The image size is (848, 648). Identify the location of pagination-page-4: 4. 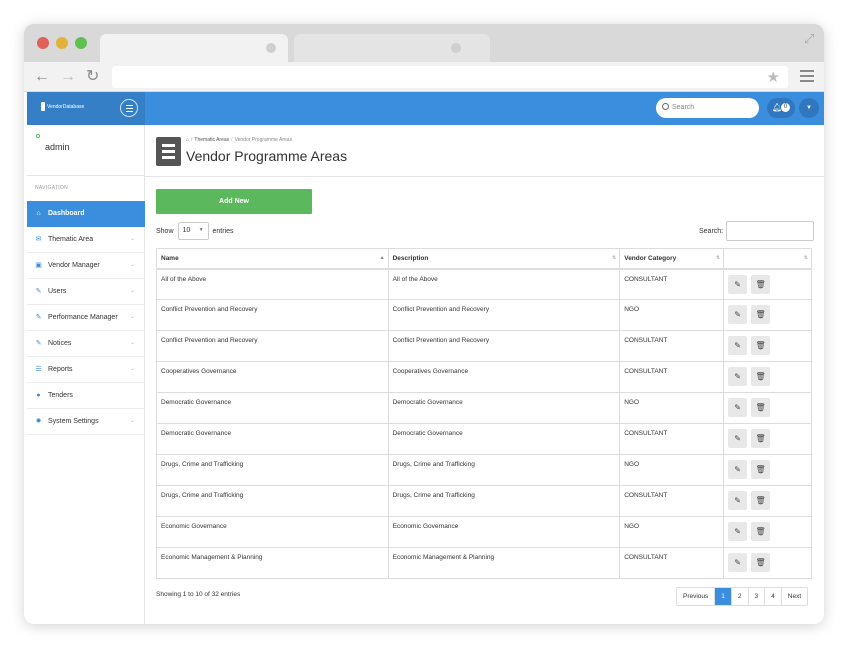
(773, 596).